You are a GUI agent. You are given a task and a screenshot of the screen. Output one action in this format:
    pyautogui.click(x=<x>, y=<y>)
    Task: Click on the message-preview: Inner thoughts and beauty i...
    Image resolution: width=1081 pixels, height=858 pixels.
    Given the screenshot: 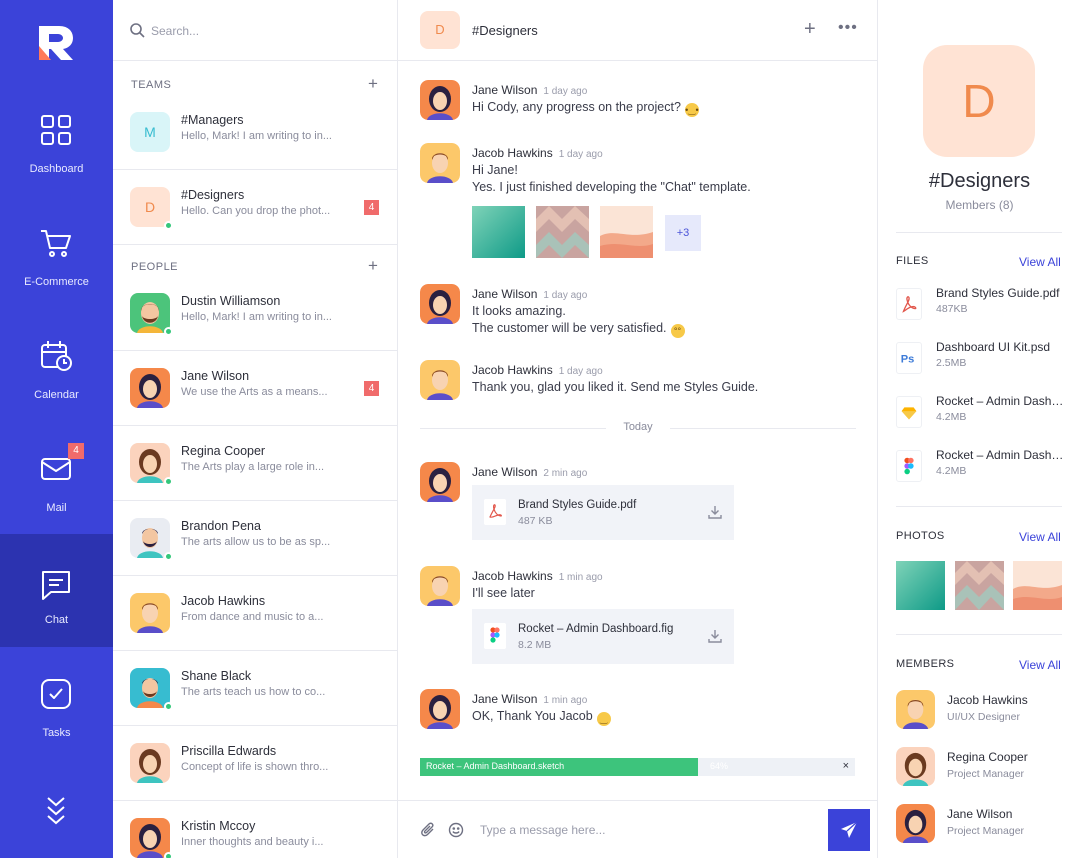 What is the action you would take?
    pyautogui.click(x=252, y=842)
    